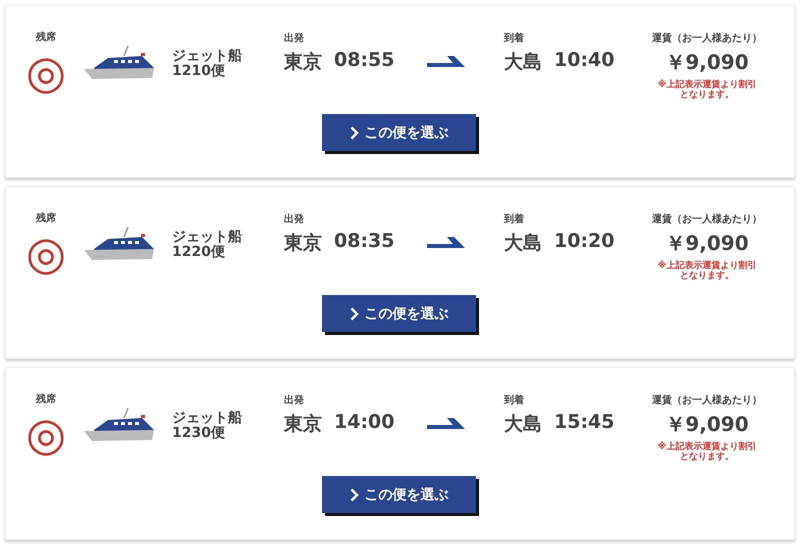  What do you see at coordinates (364, 423) in the screenshot?
I see `departure-time: 14:00` at bounding box center [364, 423].